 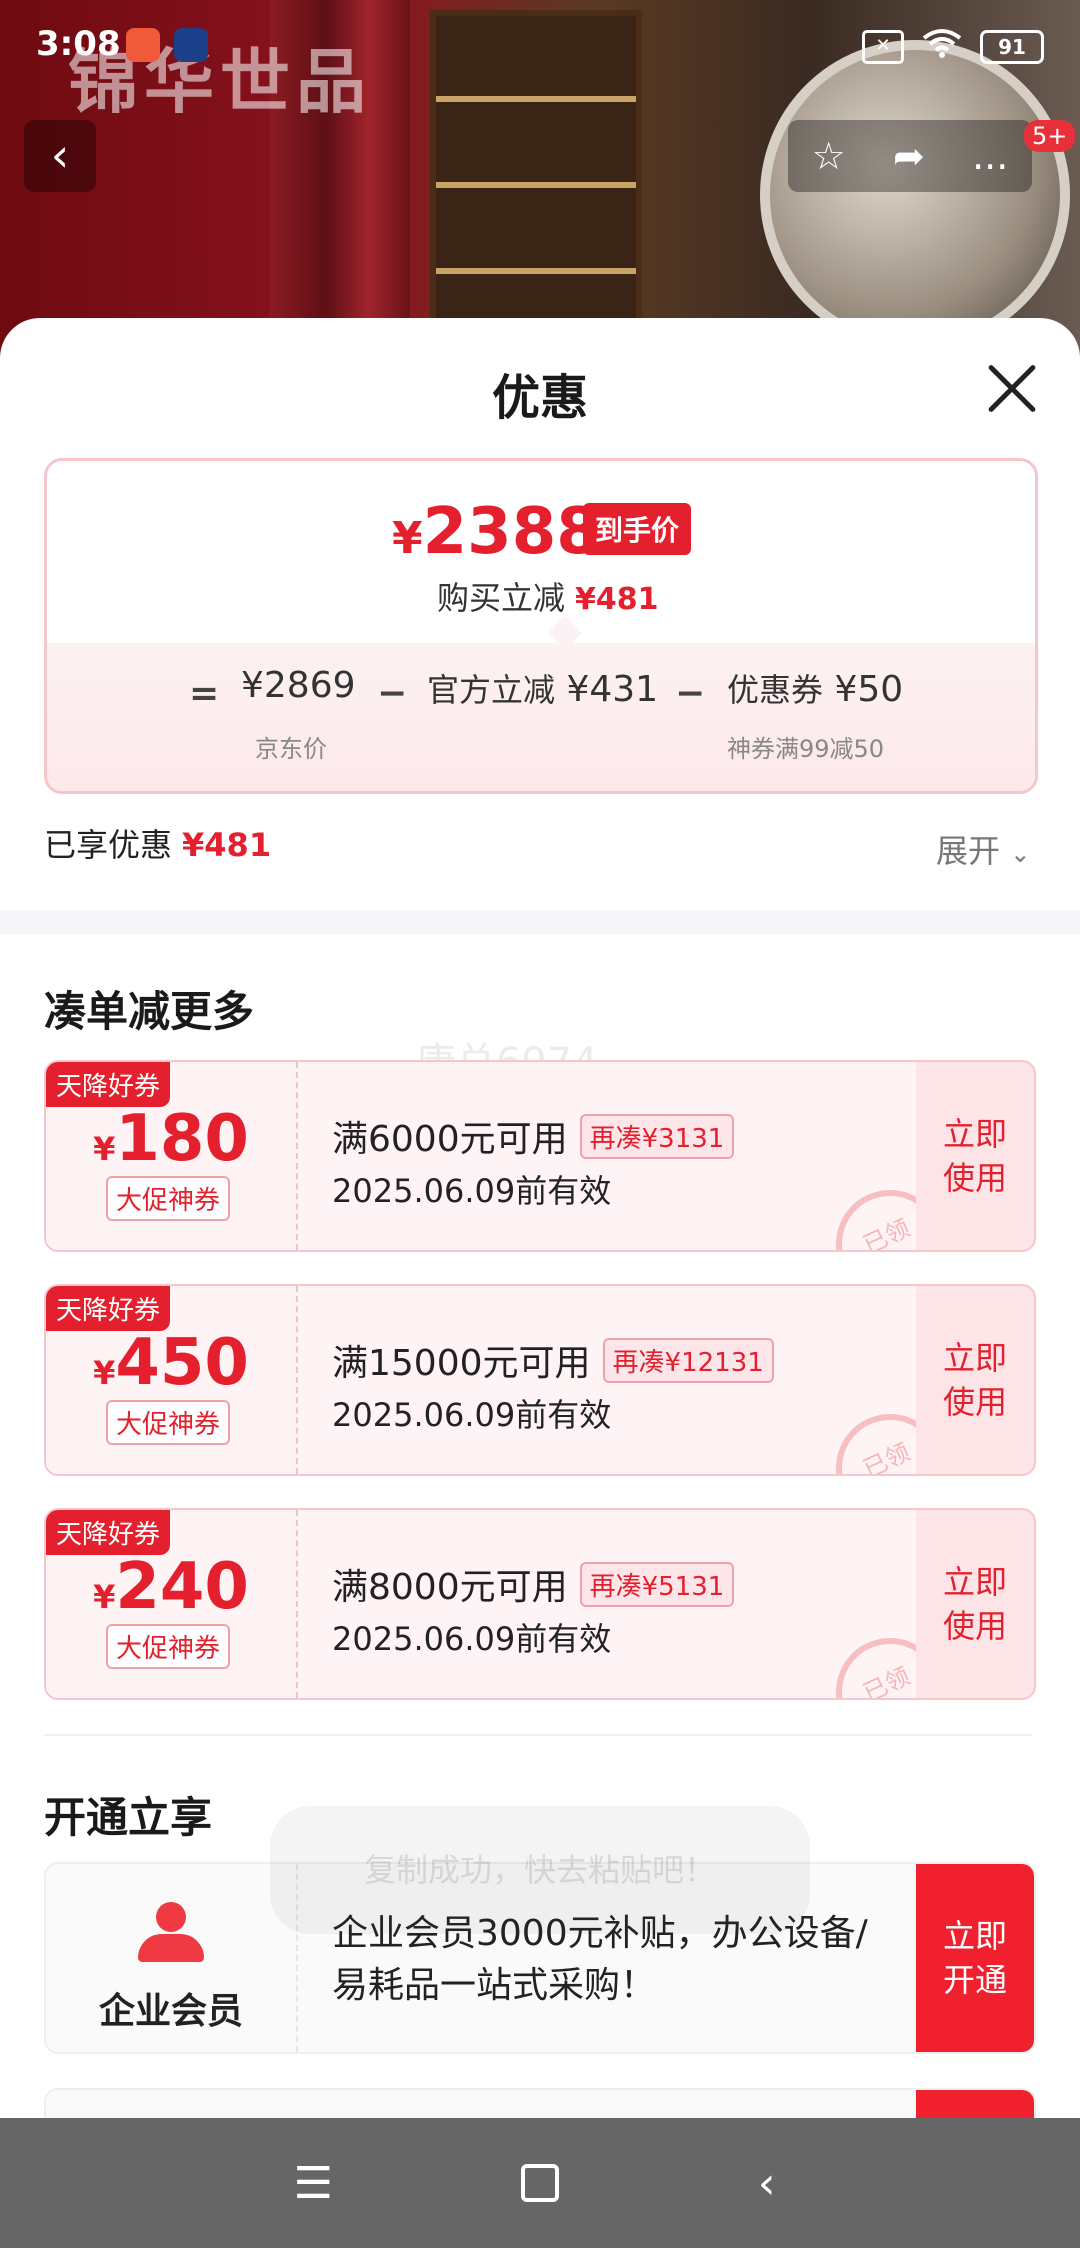 I want to click on next-benefit-button, so click(x=975, y=2104).